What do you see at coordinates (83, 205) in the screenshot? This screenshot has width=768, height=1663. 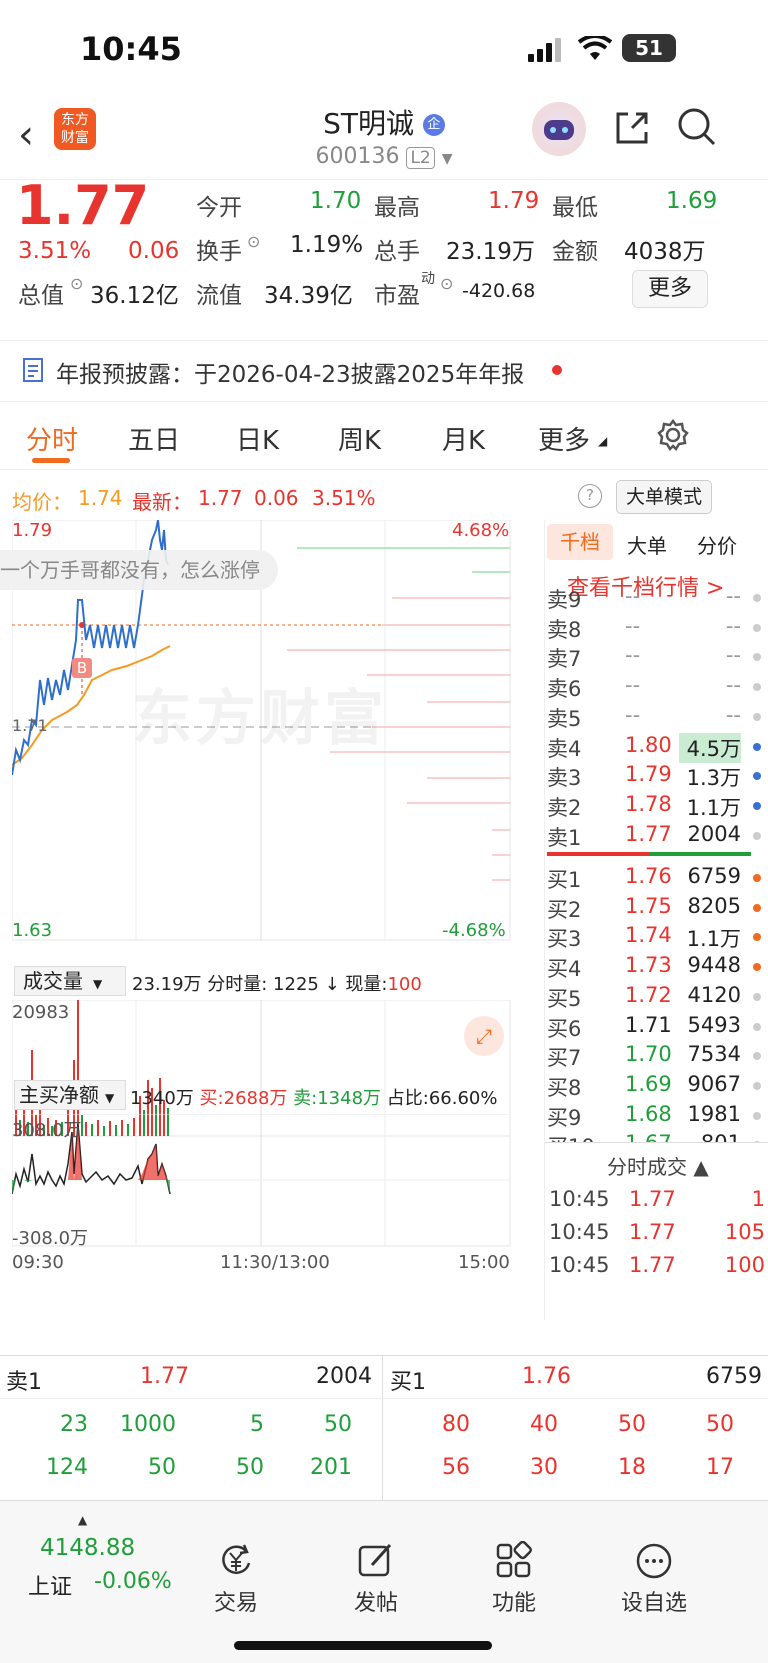 I see `current-price: 1.77` at bounding box center [83, 205].